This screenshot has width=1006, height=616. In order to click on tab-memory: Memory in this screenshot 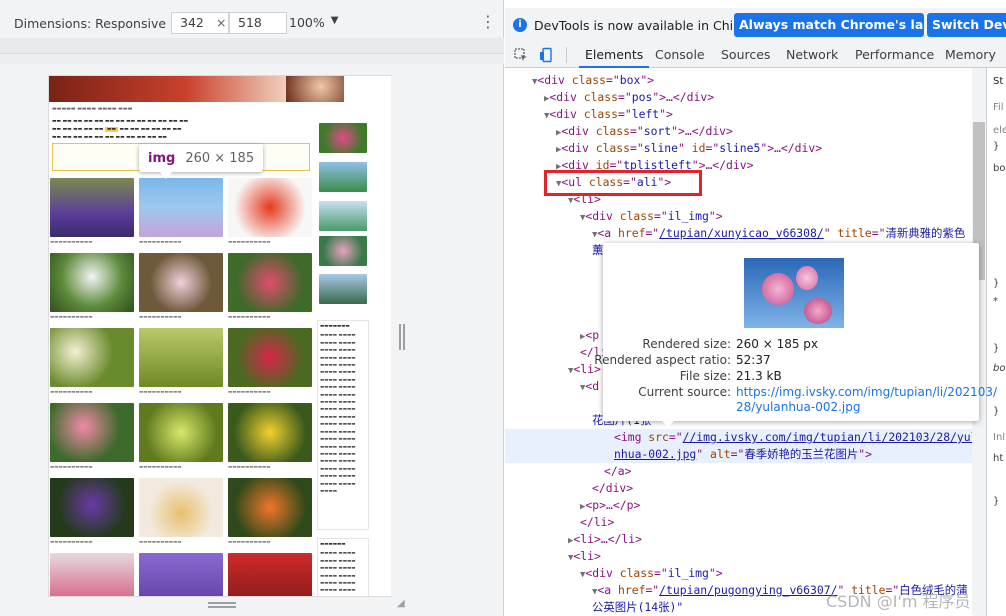, I will do `click(970, 57)`.